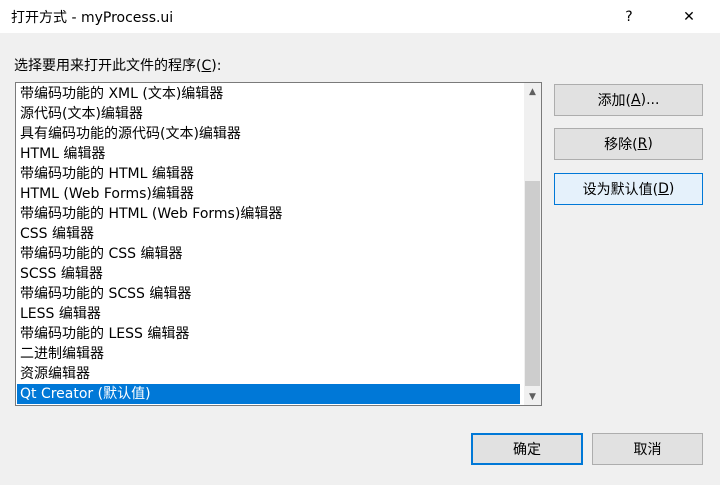 This screenshot has width=720, height=485. I want to click on add-label-before: 添加(, so click(614, 101).